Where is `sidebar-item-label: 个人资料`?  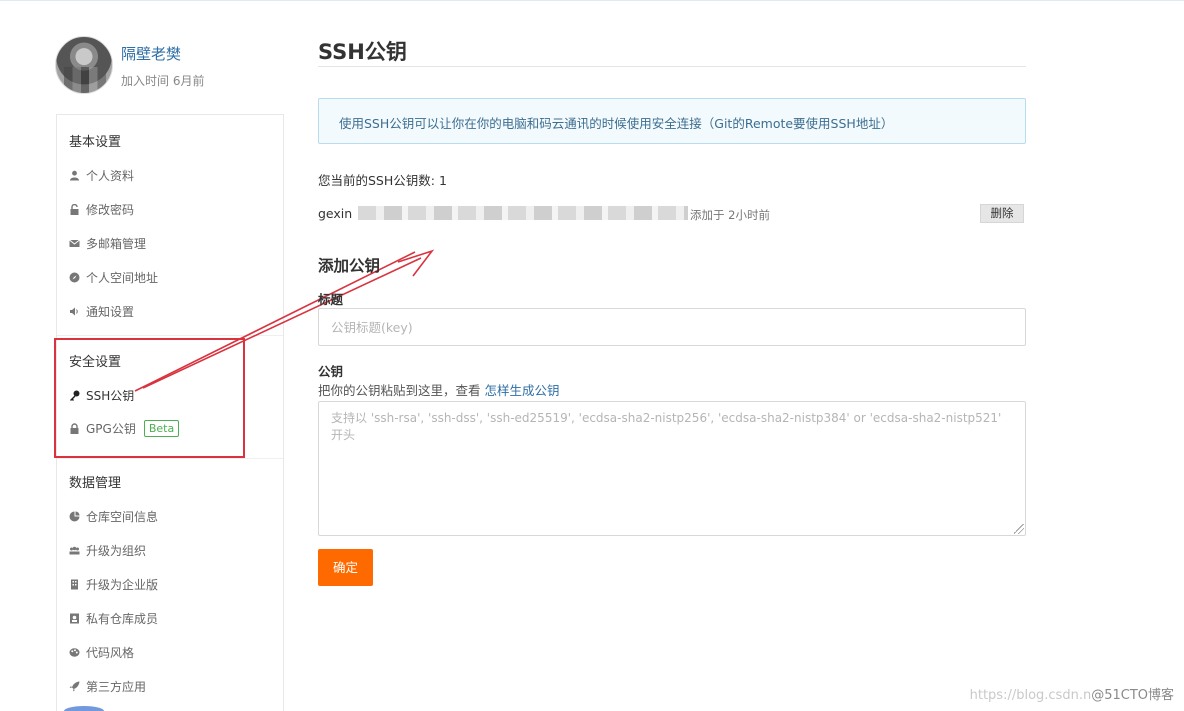
sidebar-item-label: 个人资料 is located at coordinates (110, 176).